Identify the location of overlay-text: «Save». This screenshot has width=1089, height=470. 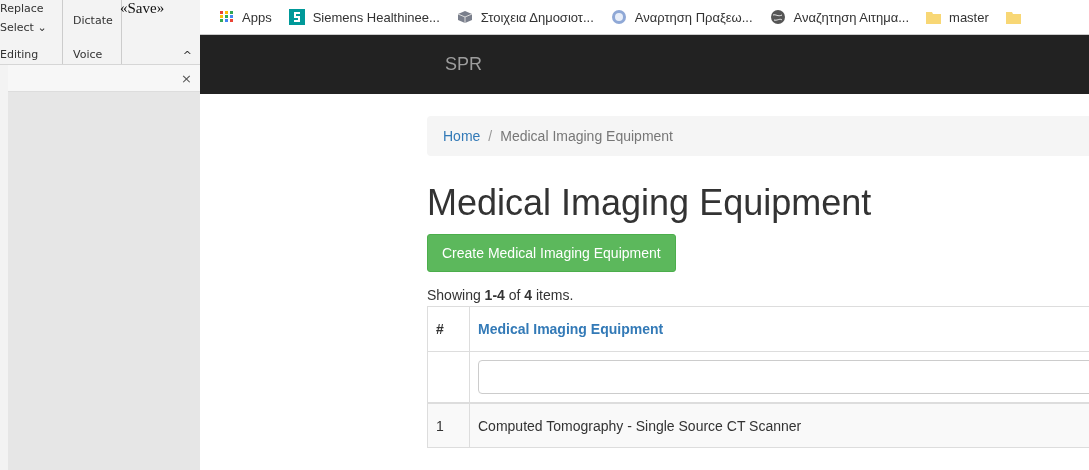
(142, 8).